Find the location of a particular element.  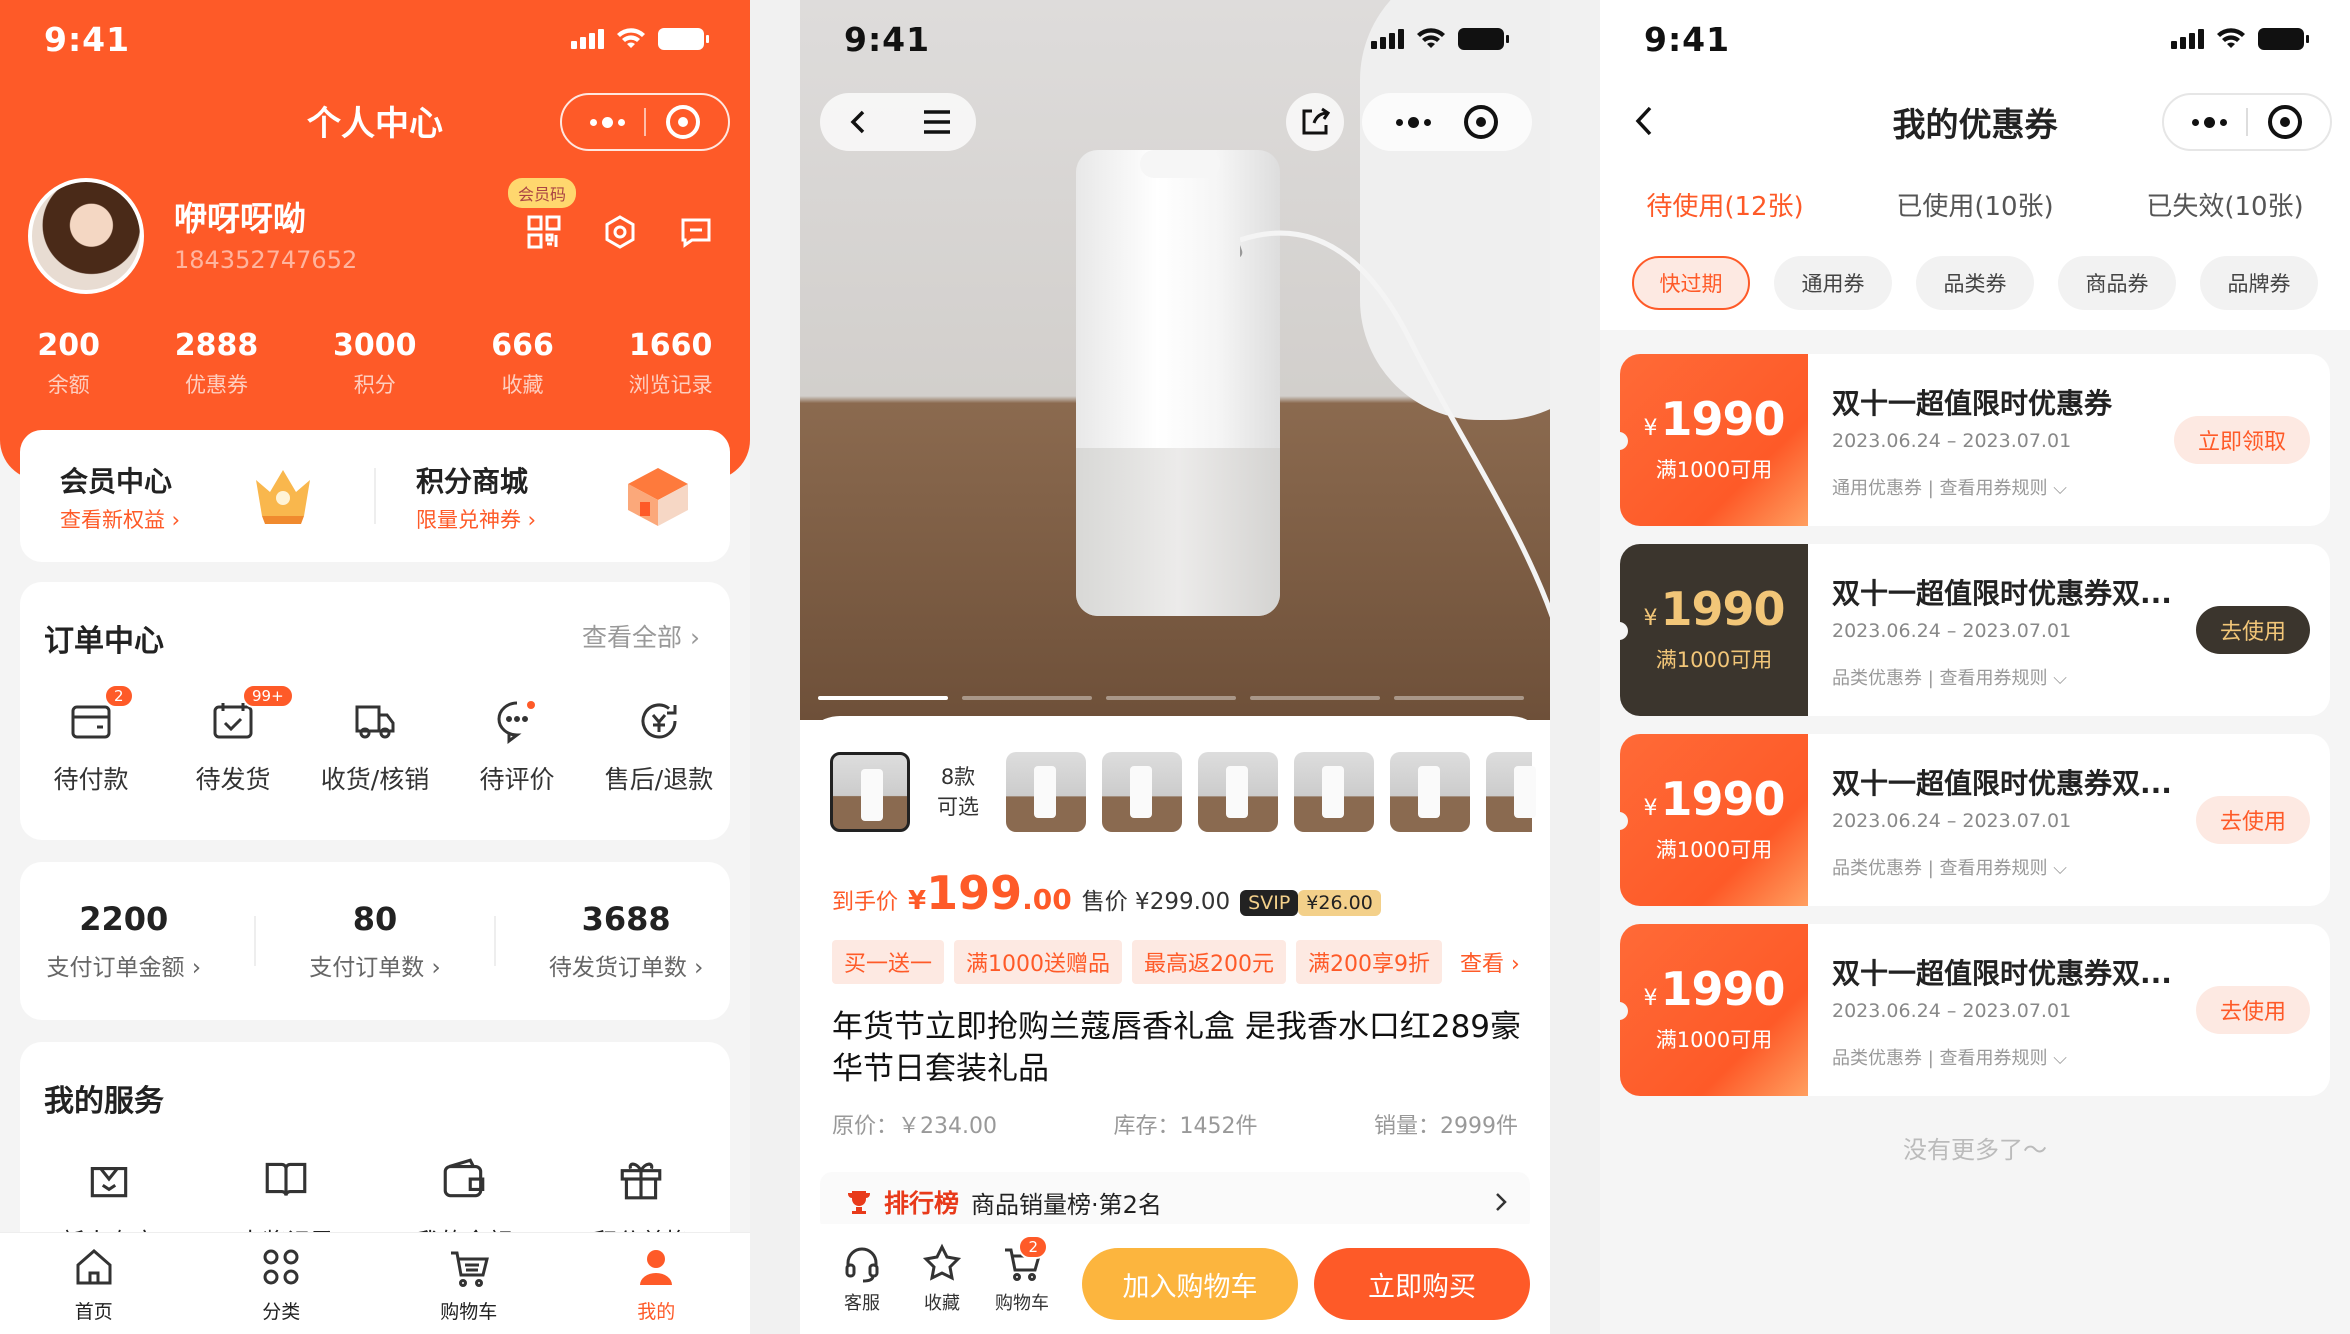

stat-favorites: 666 收藏 is located at coordinates (522, 363).